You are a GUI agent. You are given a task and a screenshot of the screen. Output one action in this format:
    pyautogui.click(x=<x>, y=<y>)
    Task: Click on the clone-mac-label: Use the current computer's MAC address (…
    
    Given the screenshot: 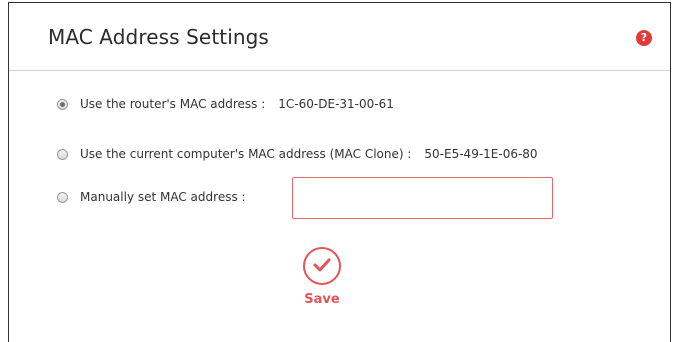 What is the action you would take?
    pyautogui.click(x=245, y=154)
    